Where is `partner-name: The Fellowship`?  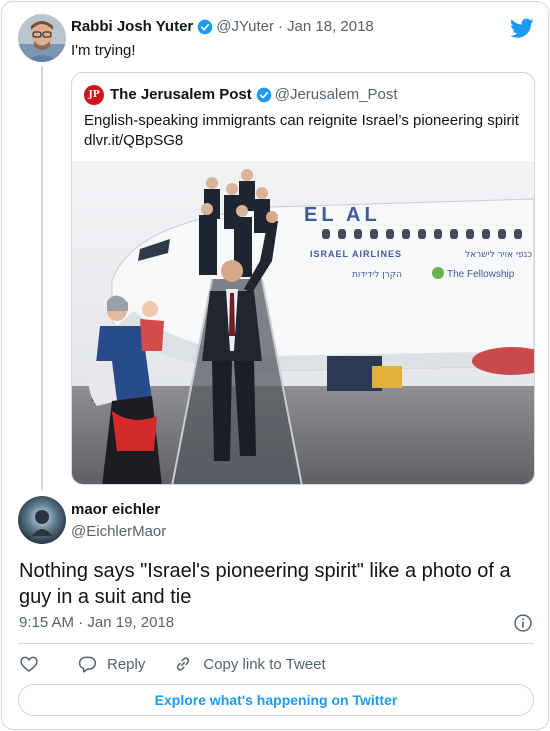
partner-name: The Fellowship is located at coordinates (481, 274).